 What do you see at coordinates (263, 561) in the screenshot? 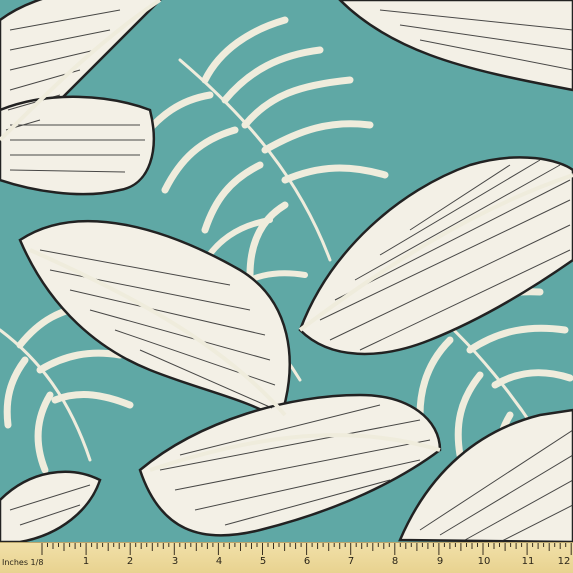
I see `ruler-number: 5` at bounding box center [263, 561].